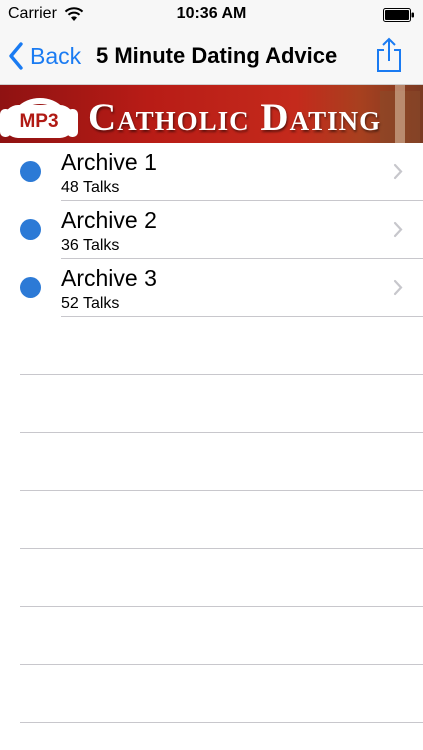 This screenshot has width=423, height=750. What do you see at coordinates (389, 55) in the screenshot?
I see `share-icon` at bounding box center [389, 55].